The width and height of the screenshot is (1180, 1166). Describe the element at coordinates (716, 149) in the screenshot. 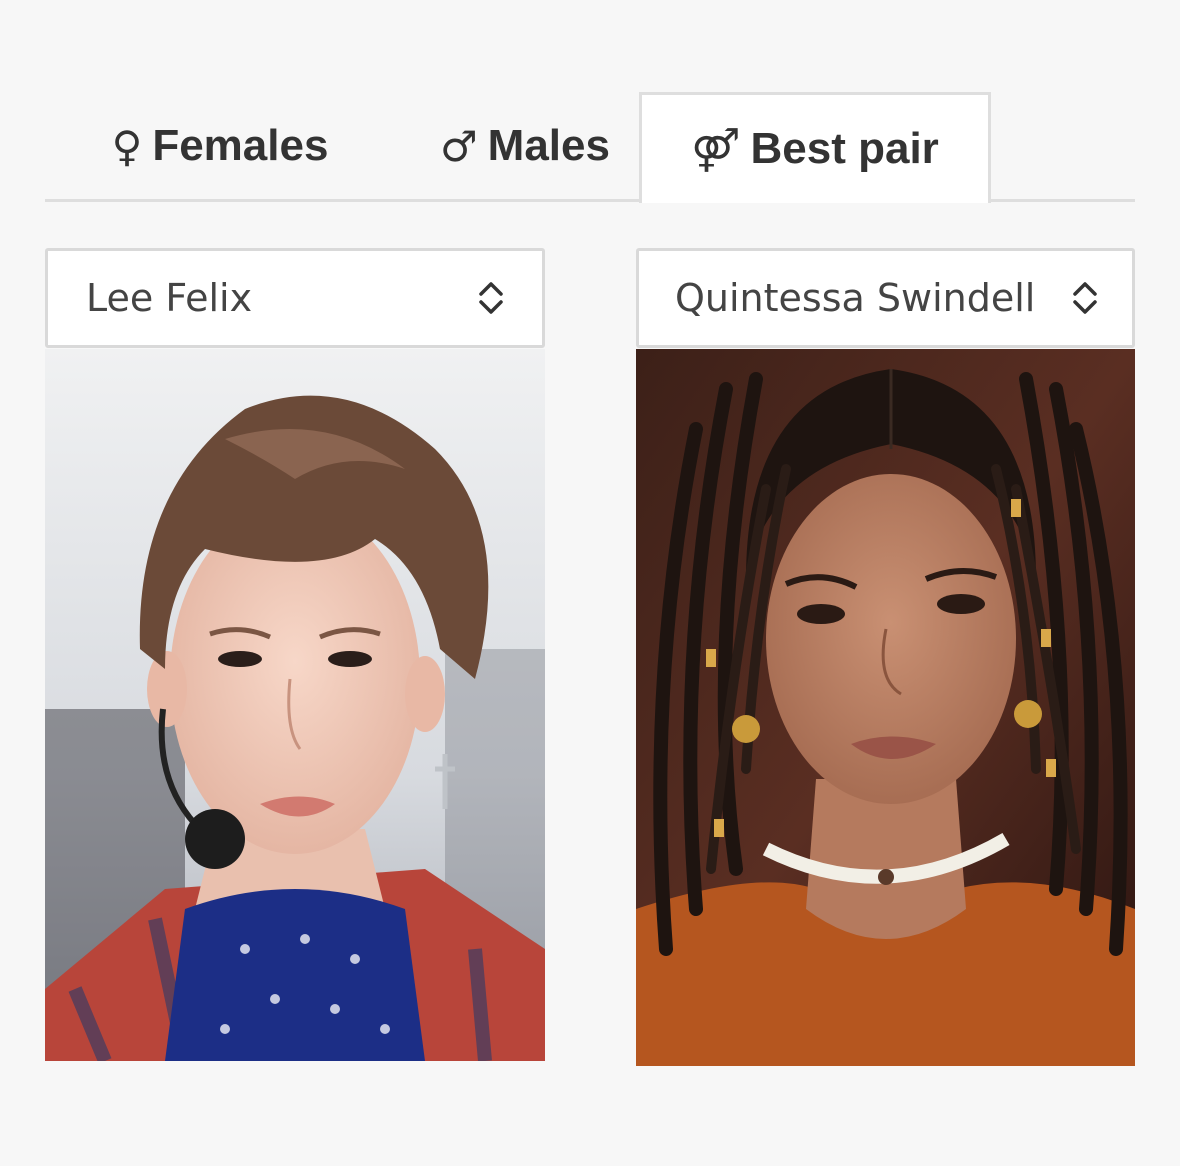

I see `pair-icon: ⚤` at that location.